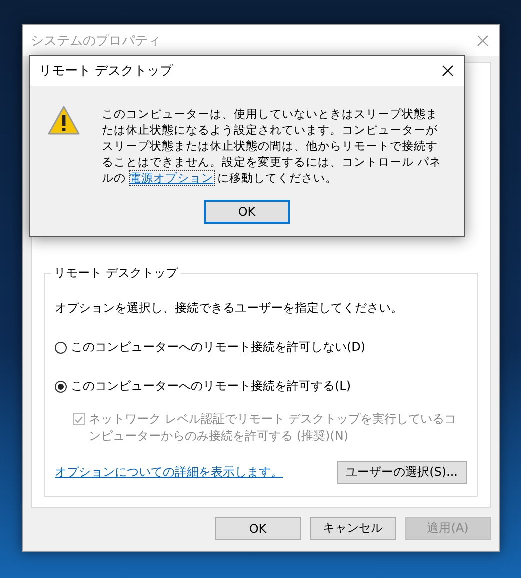 This screenshot has height=578, width=521. I want to click on dialog-title: リモート デスクトップ, so click(106, 71).